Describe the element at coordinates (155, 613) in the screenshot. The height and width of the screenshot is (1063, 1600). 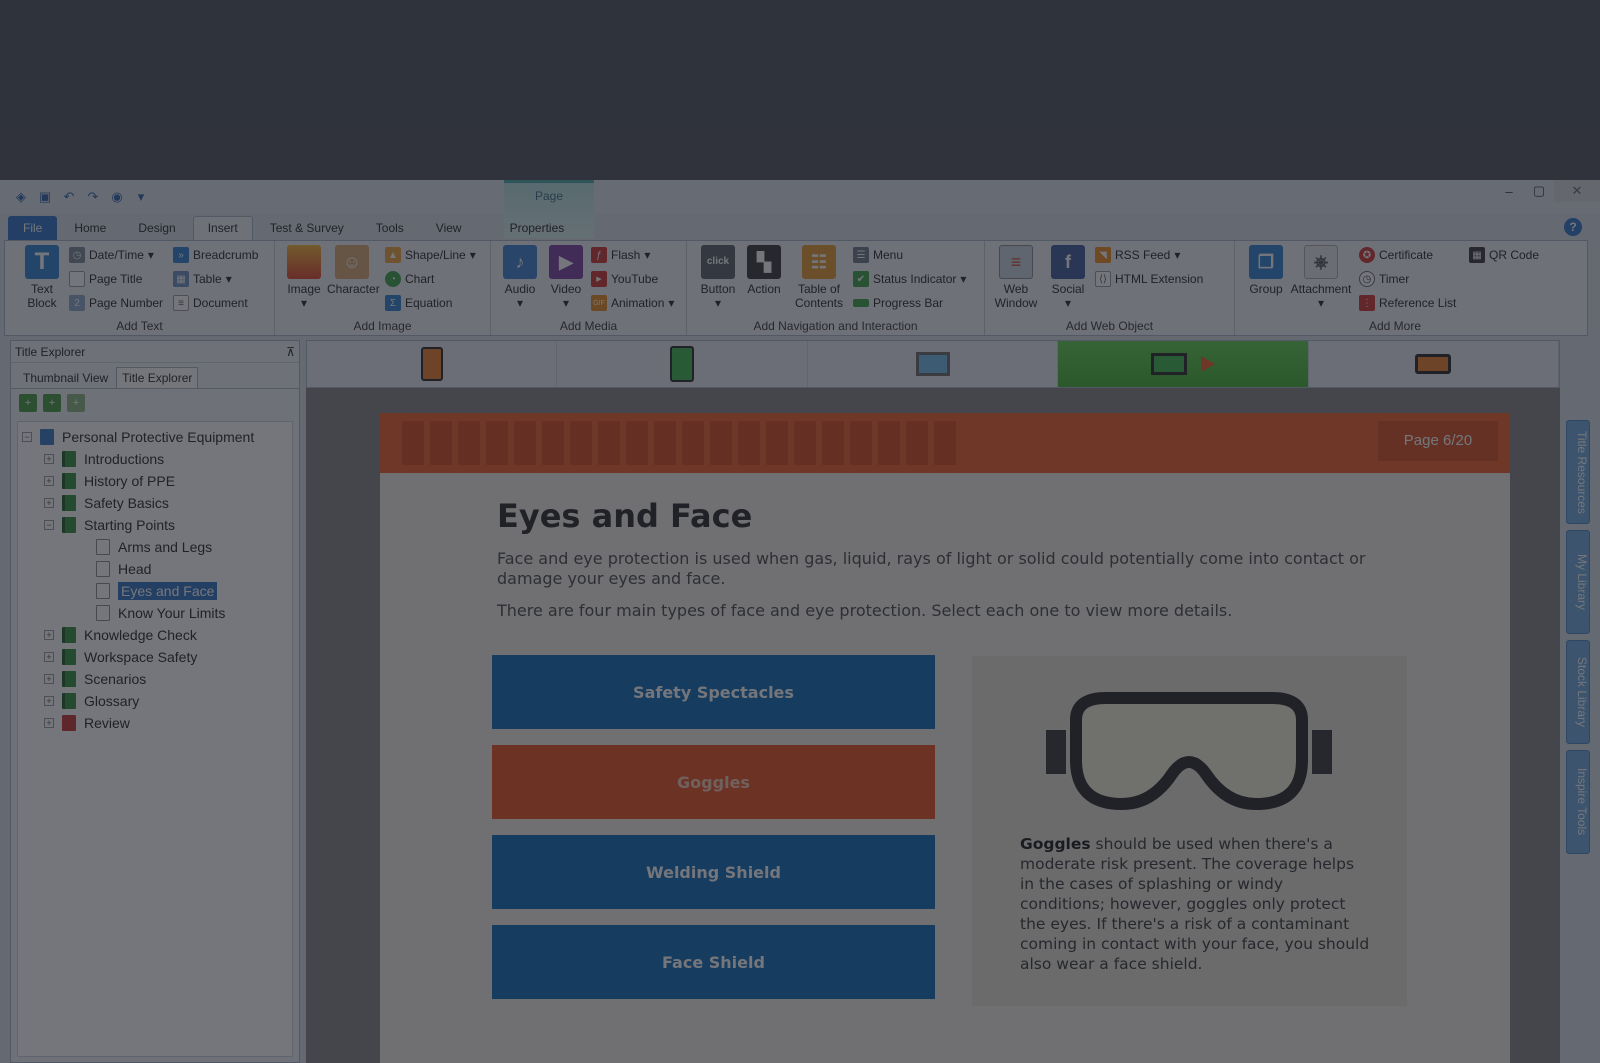
I see `tree-node: Know Your Limits` at that location.